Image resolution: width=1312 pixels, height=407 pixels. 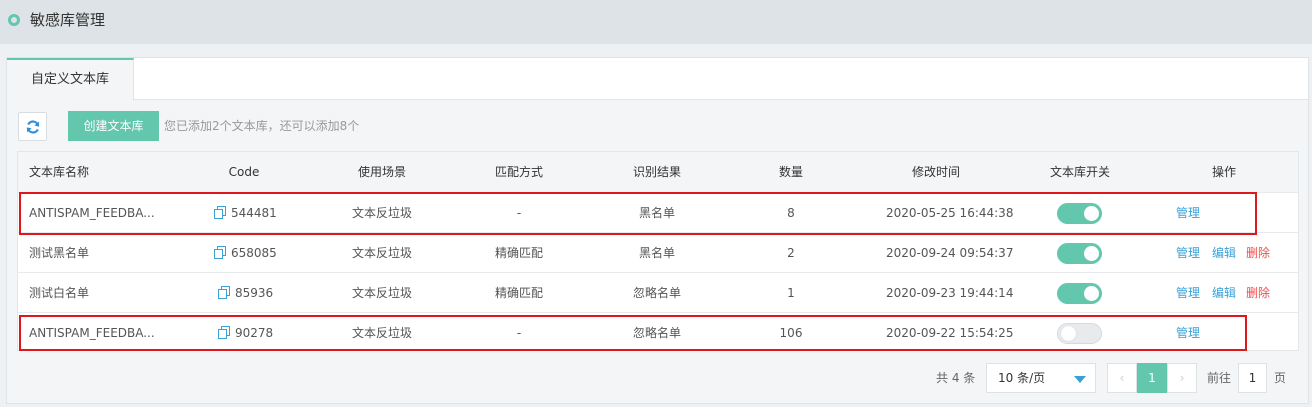 What do you see at coordinates (791, 253) in the screenshot?
I see `library-count: 2` at bounding box center [791, 253].